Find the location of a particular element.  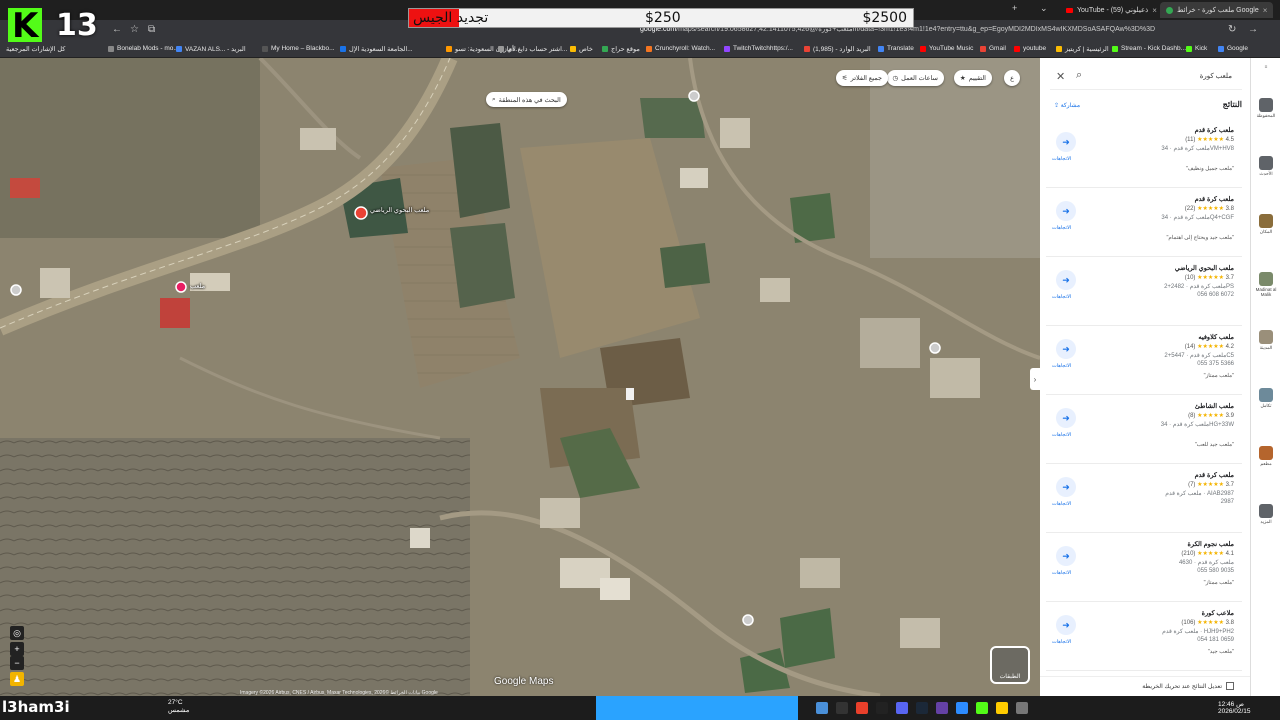

pin-label: ملعب البحوي الرياضي is located at coordinates (399, 210).